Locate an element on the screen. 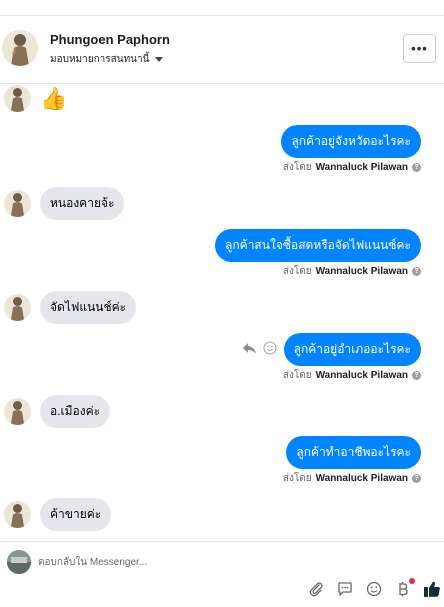 This screenshot has height=607, width=444. reply-input is located at coordinates (228, 562).